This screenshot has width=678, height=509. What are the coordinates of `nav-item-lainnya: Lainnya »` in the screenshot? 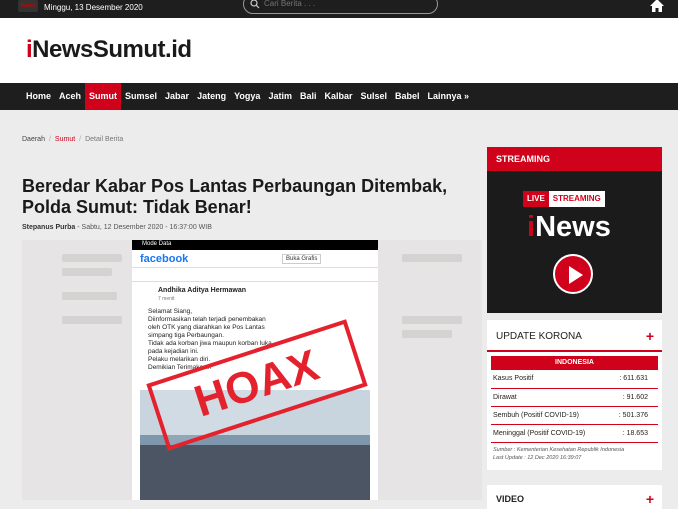 It's located at (449, 96).